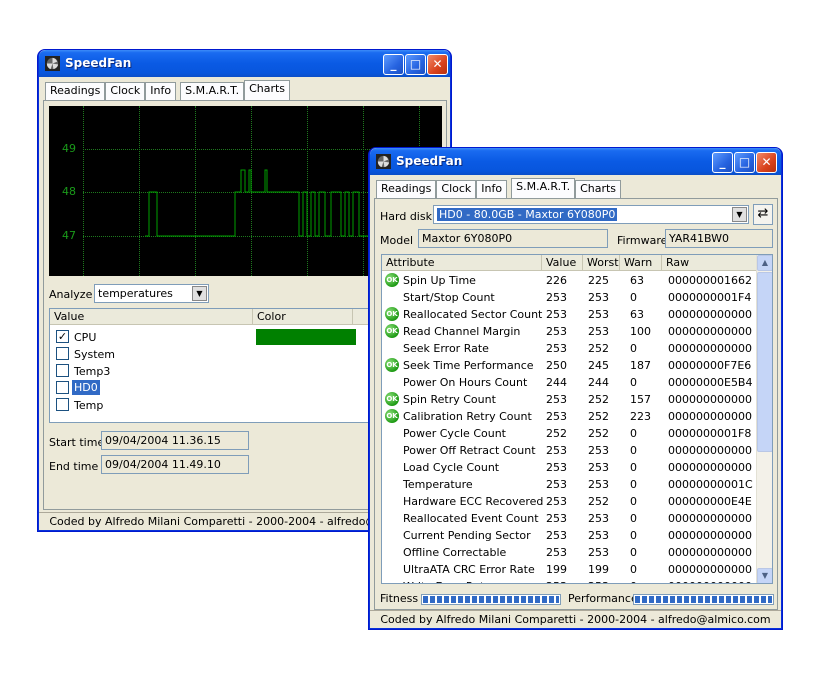  What do you see at coordinates (567, 348) in the screenshot?
I see `table-row: Seek Error Rate 253 252 0 000000000000` at bounding box center [567, 348].